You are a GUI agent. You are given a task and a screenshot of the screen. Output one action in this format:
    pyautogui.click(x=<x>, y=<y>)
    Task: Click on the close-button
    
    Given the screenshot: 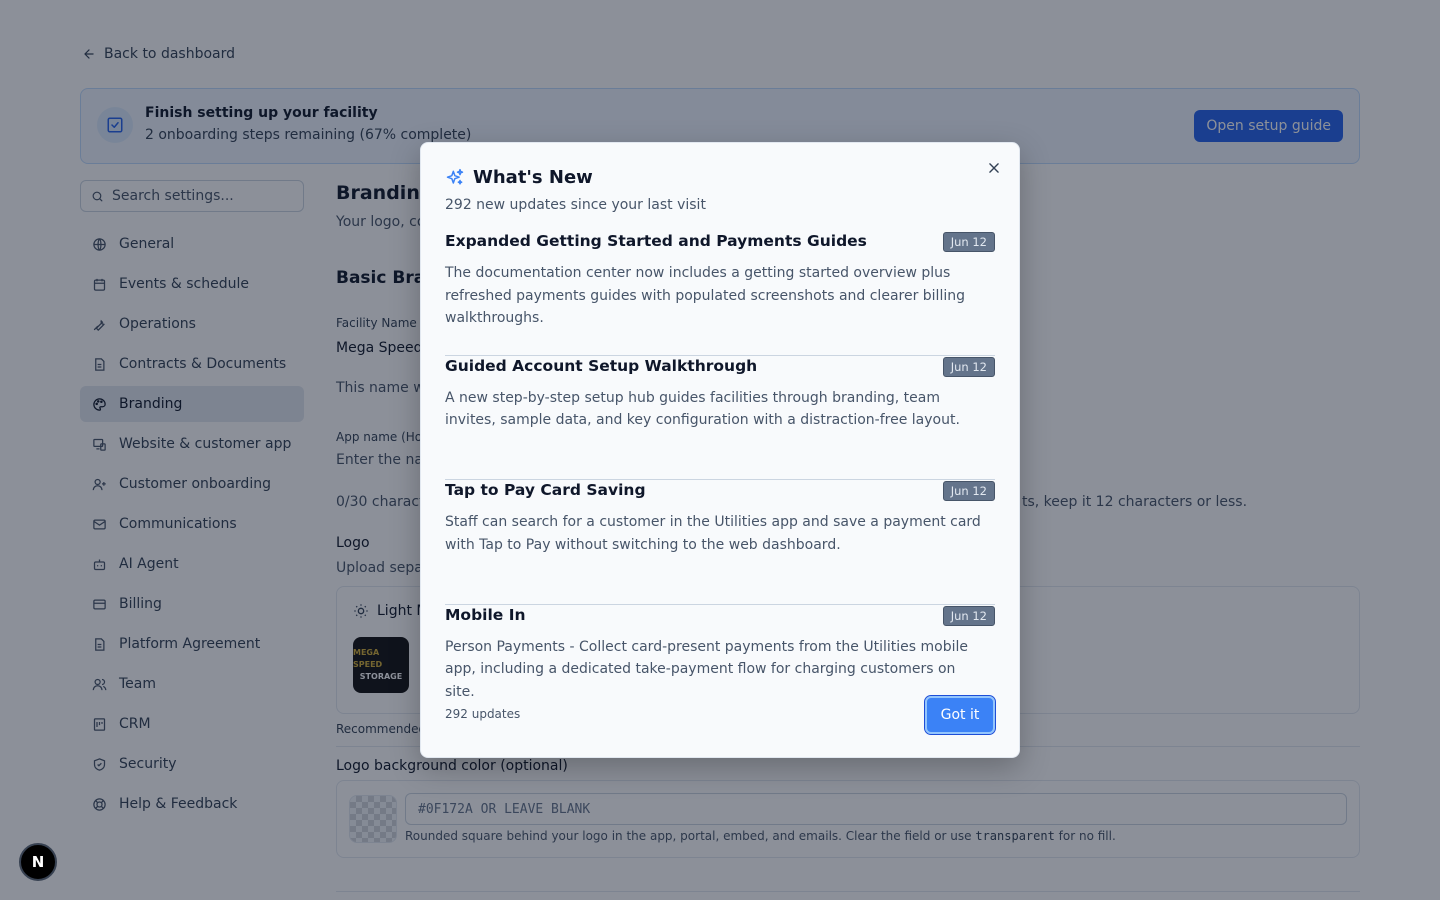 What is the action you would take?
    pyautogui.click(x=994, y=168)
    